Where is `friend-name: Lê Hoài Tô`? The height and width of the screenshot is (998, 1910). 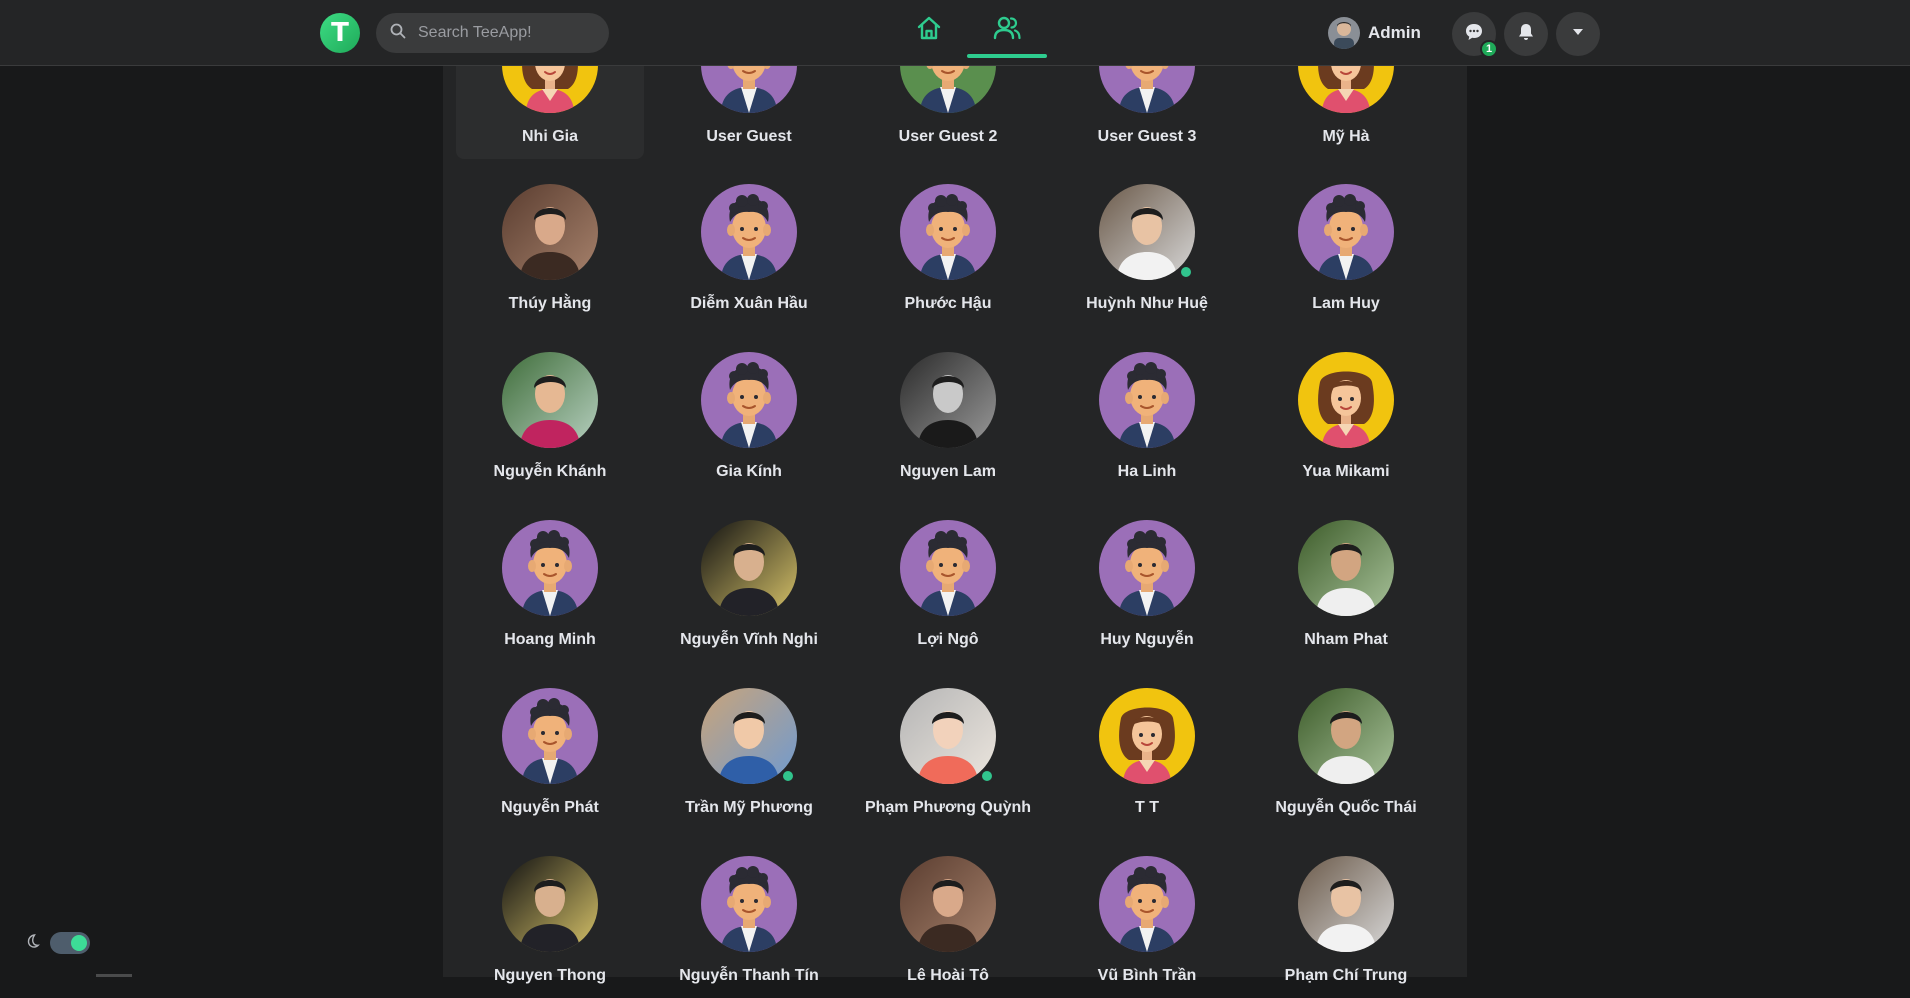
friend-name: Lê Hoài Tô is located at coordinates (948, 976).